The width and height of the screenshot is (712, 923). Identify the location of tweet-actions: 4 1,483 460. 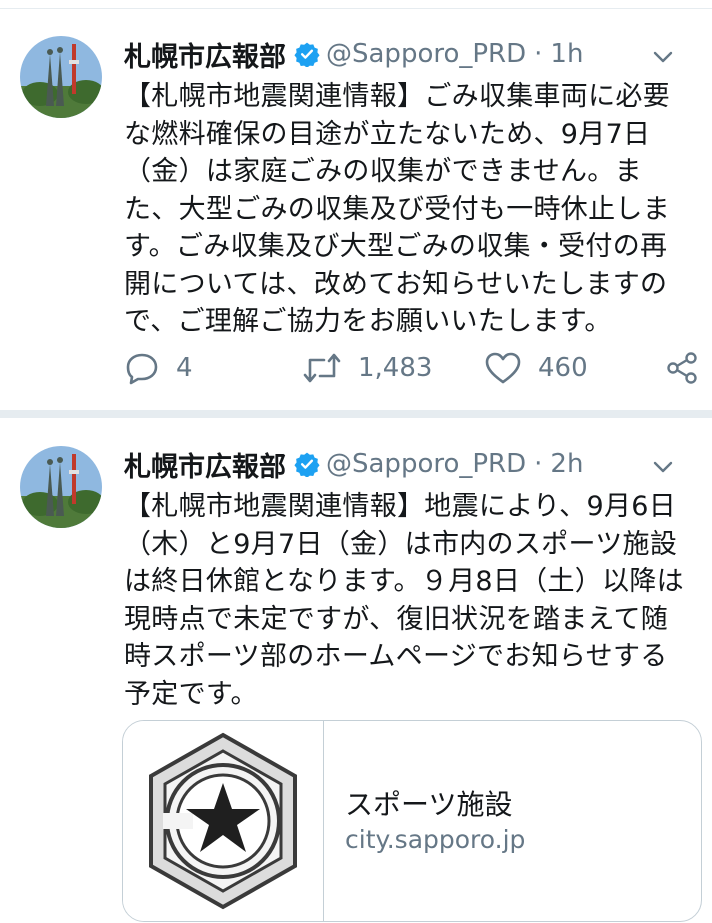
(412, 368).